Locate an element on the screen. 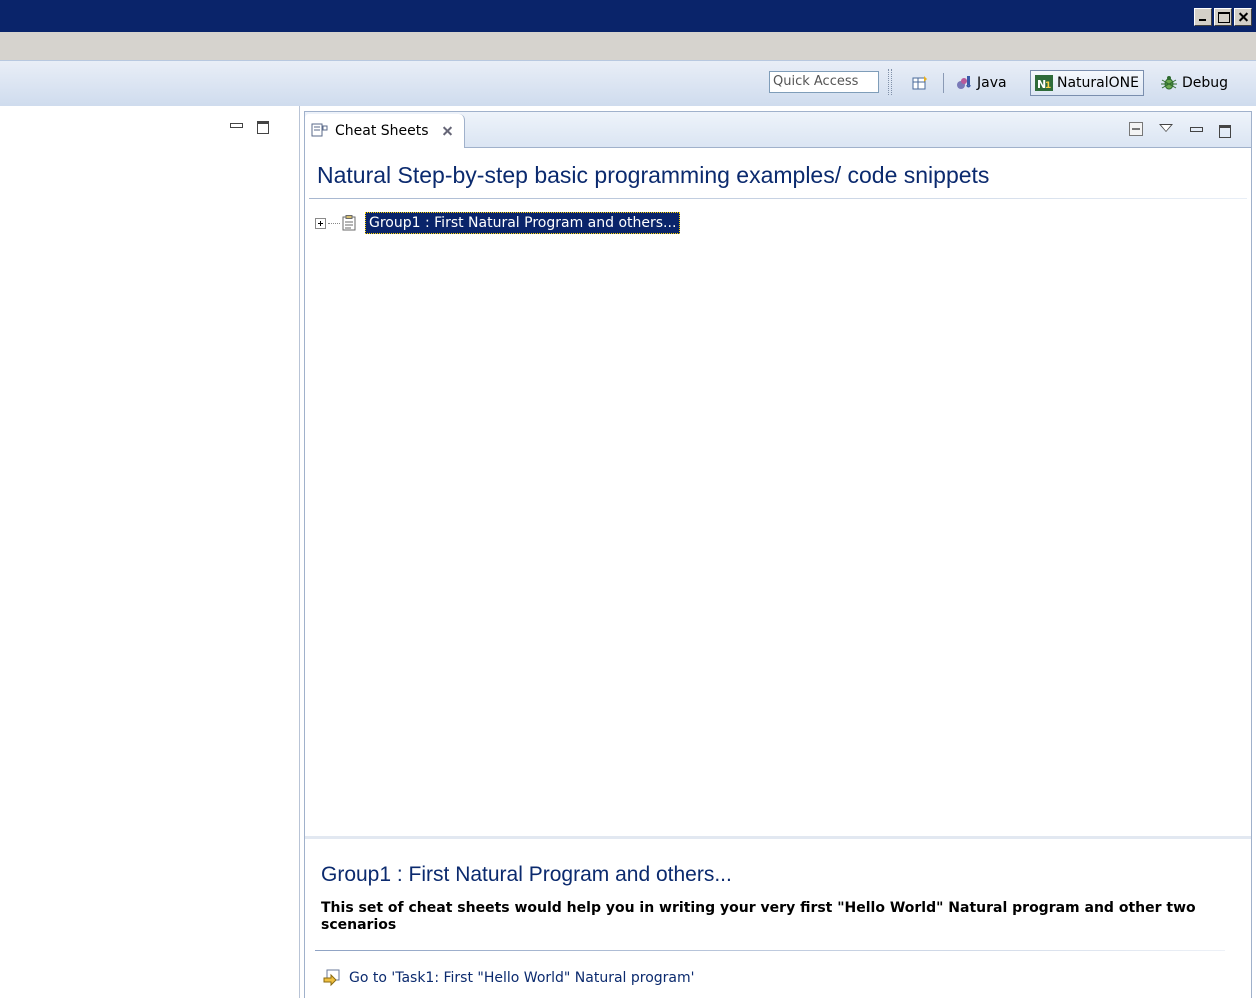  left-pane-border is located at coordinates (299, 552).